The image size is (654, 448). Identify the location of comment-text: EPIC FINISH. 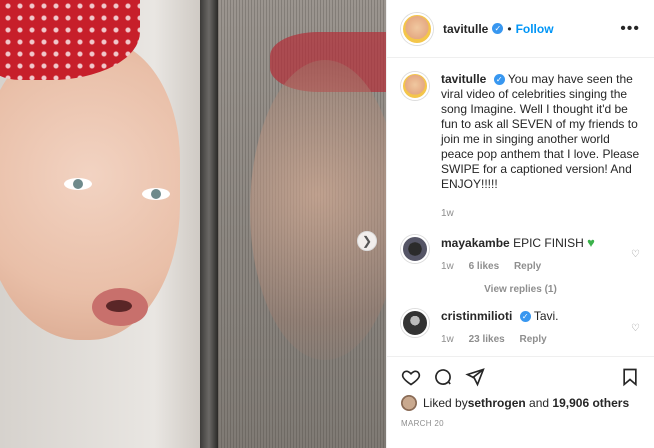
(548, 243).